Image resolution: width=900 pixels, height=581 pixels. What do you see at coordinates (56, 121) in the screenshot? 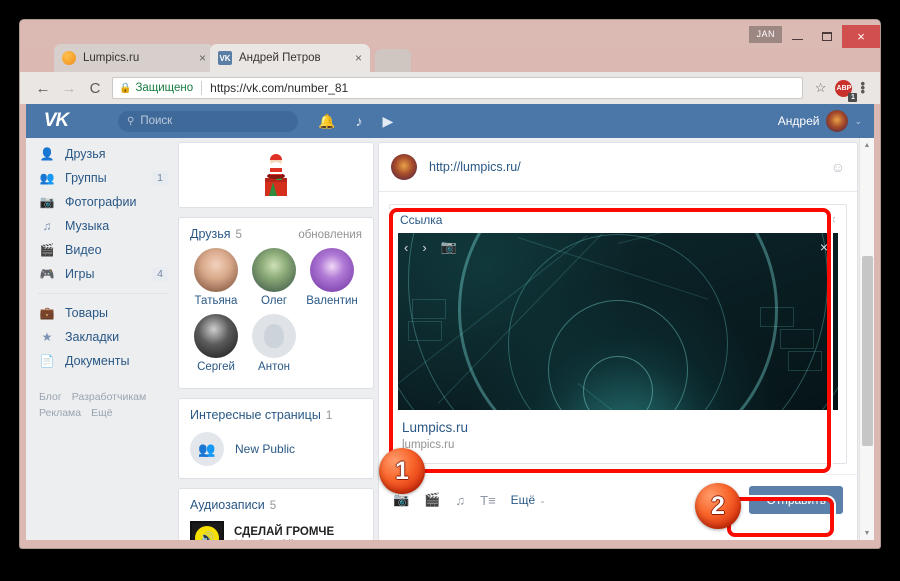
I see `vk-logo: VK` at bounding box center [56, 121].